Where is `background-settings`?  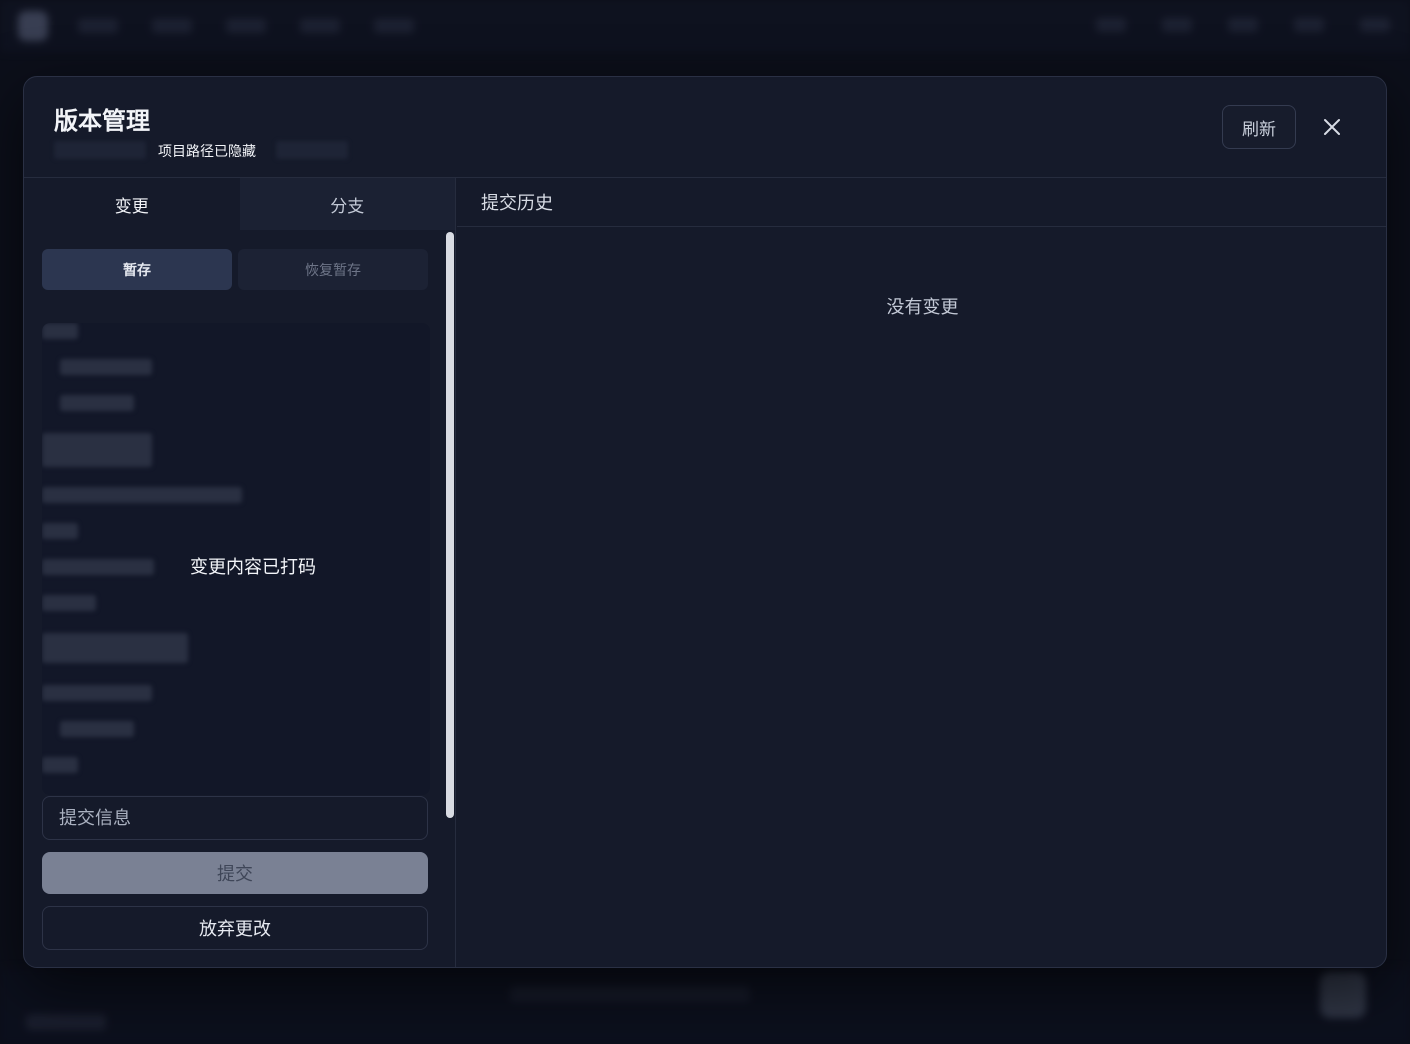
background-settings is located at coordinates (66, 1022).